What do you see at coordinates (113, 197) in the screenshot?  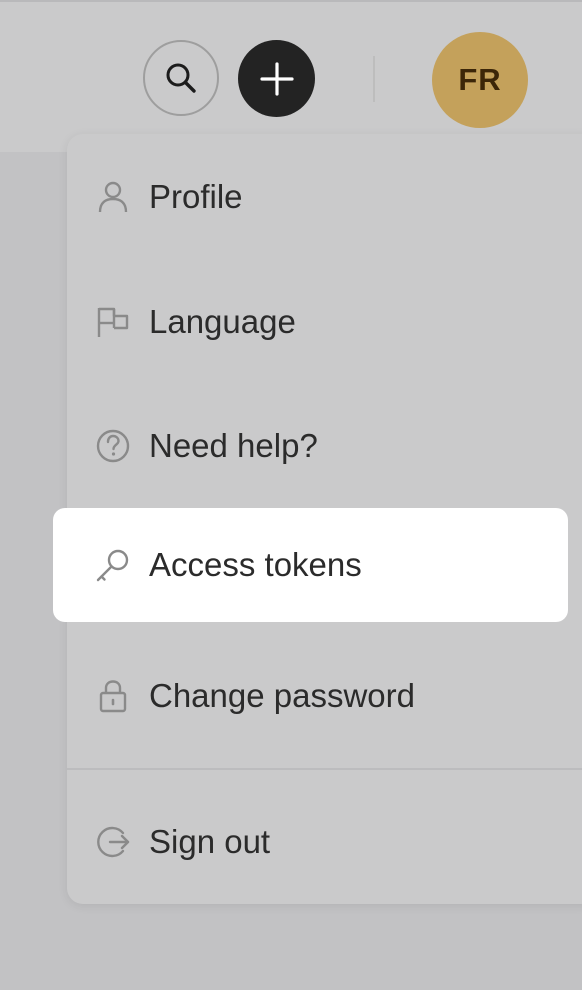 I see `person-icon` at bounding box center [113, 197].